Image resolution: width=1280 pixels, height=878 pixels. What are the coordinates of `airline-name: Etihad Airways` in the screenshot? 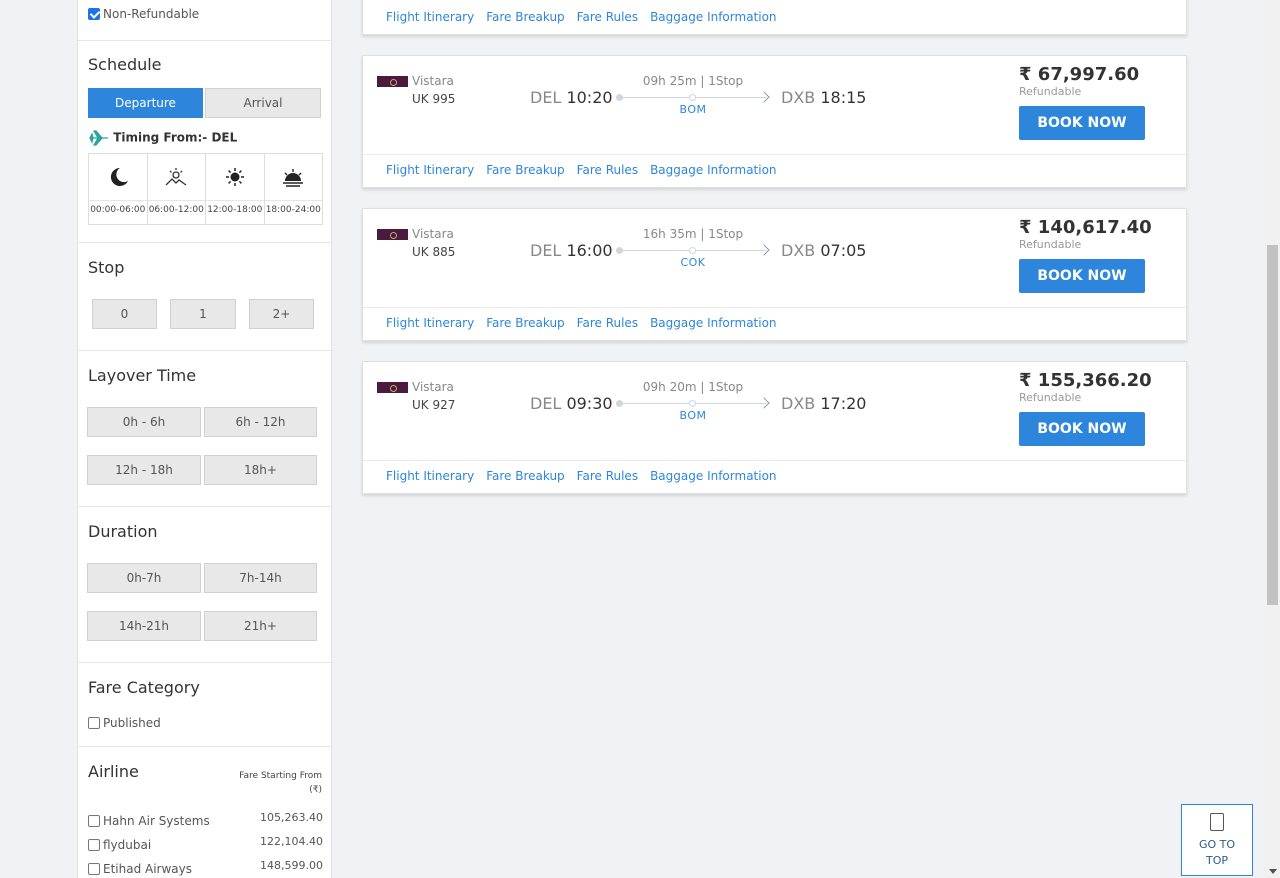 It's located at (148, 868).